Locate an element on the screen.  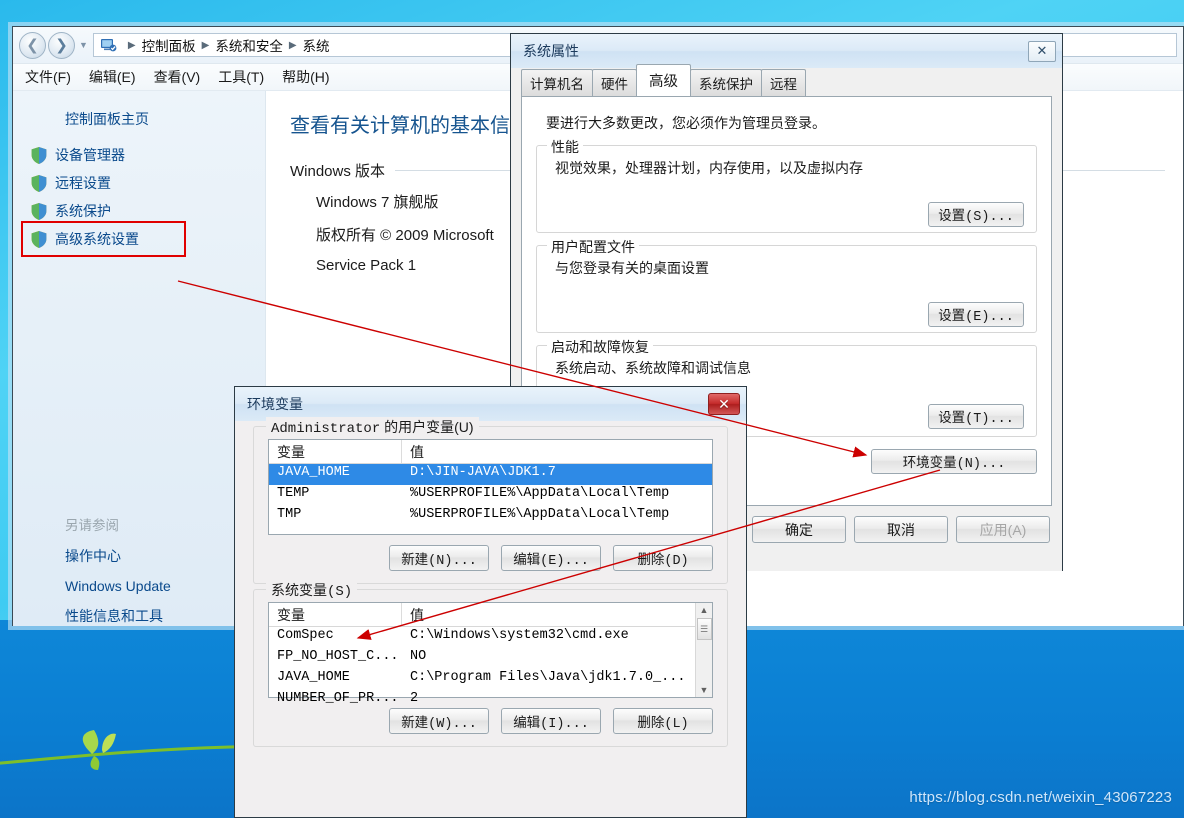
tab-computer-name: 计算机名 is located at coordinates (557, 82).